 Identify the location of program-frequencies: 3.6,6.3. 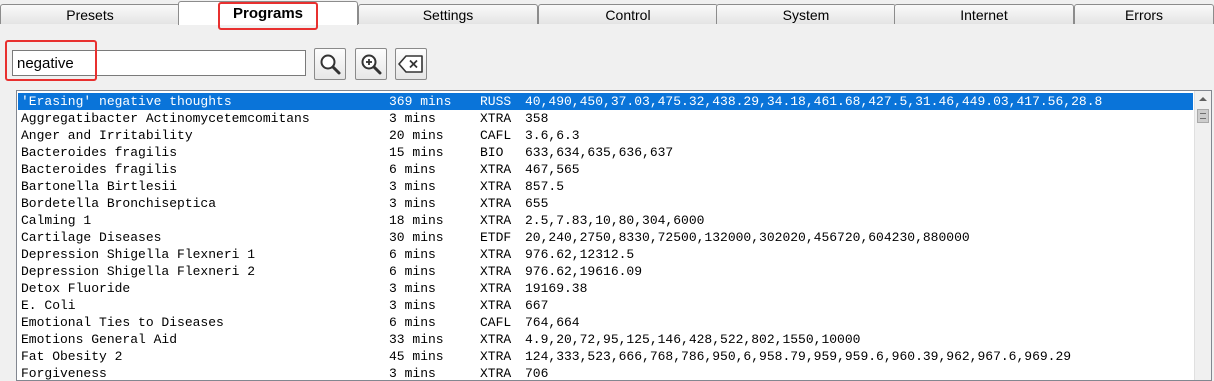
(552, 135).